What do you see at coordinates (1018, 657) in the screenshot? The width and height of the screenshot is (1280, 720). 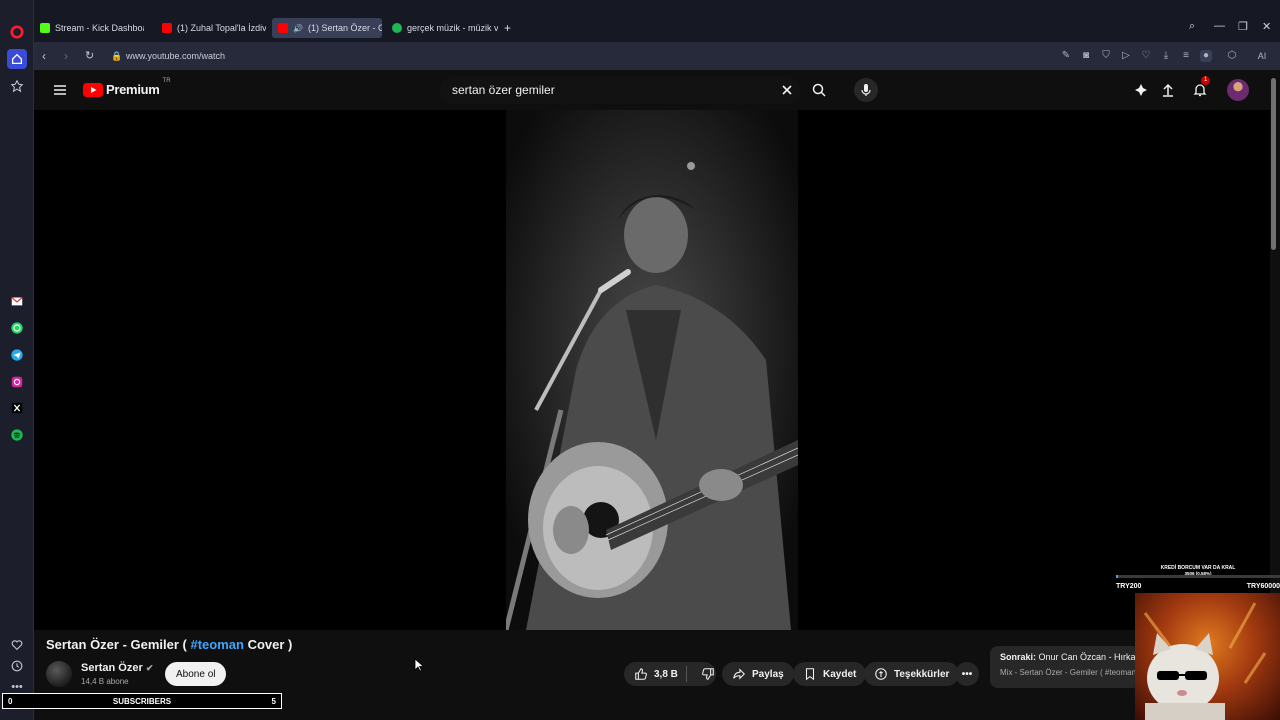 I see `up-next-prefix: Sonraki:` at bounding box center [1018, 657].